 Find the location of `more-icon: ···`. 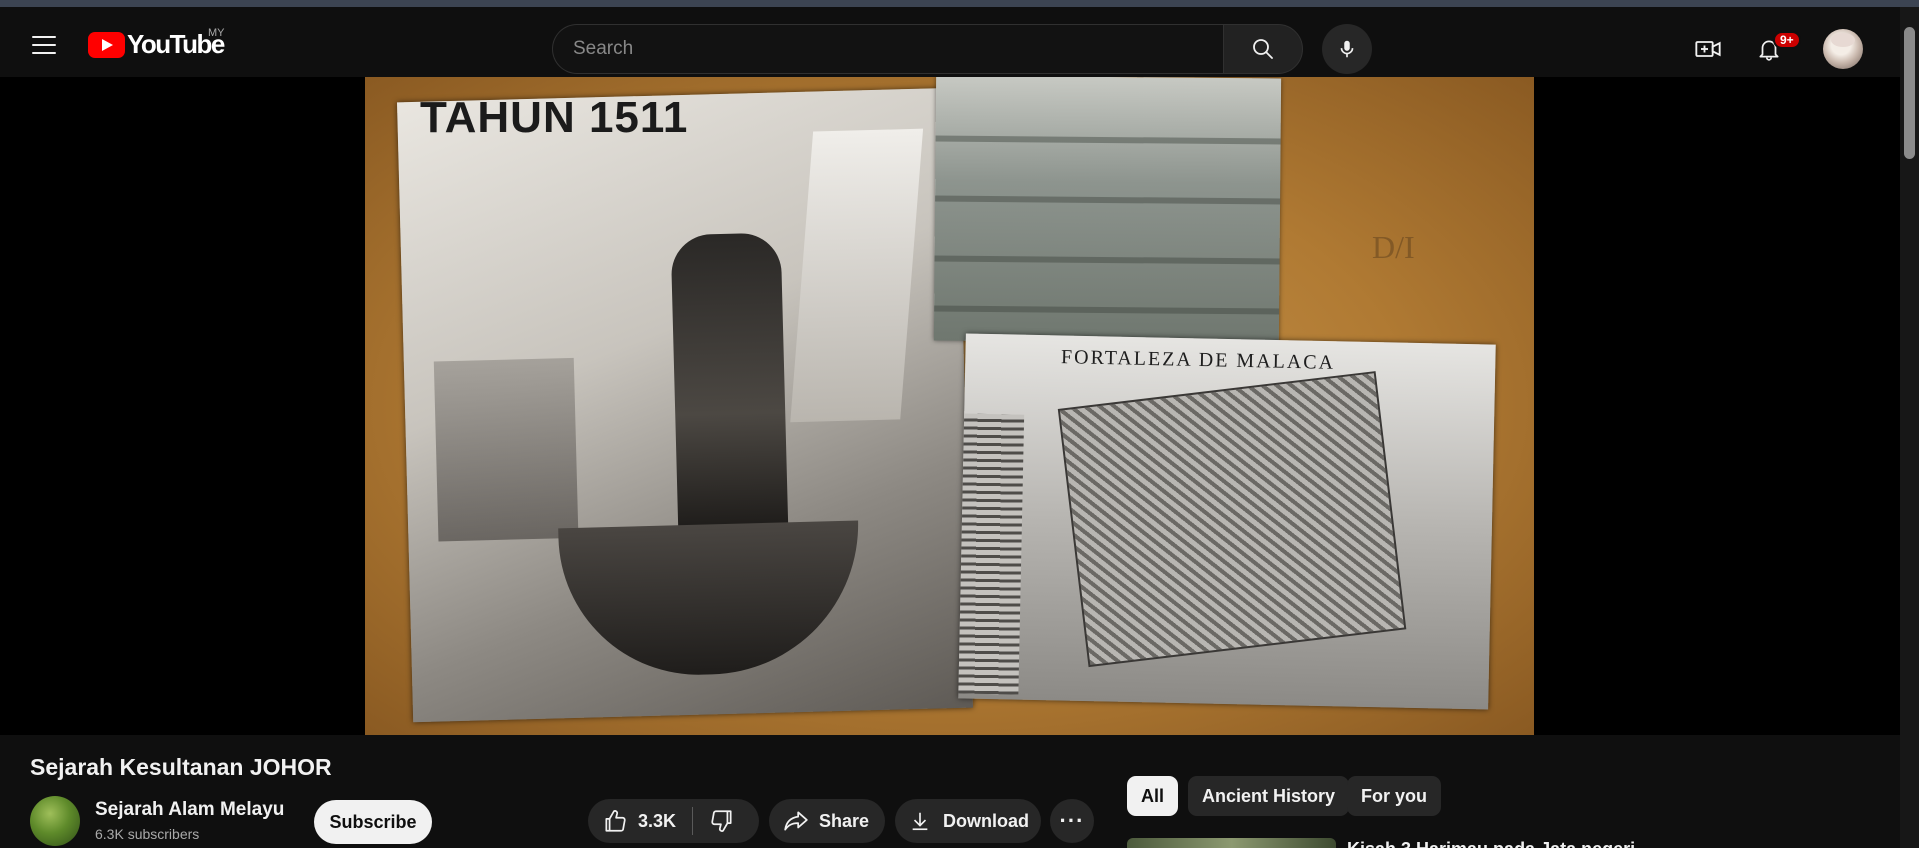

more-icon: ··· is located at coordinates (1072, 820).